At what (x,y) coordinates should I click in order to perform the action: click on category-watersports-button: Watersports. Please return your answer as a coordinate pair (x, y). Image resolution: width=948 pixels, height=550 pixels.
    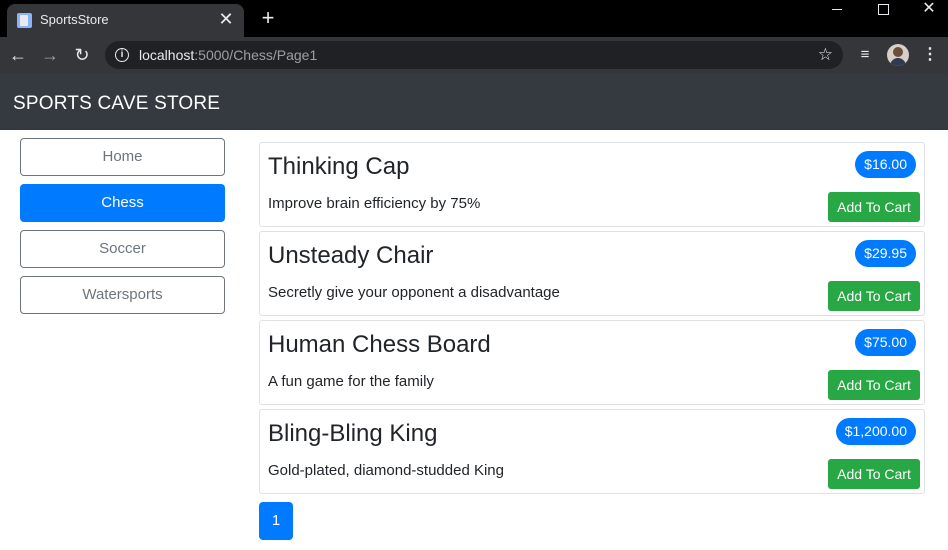
    Looking at the image, I should click on (122, 295).